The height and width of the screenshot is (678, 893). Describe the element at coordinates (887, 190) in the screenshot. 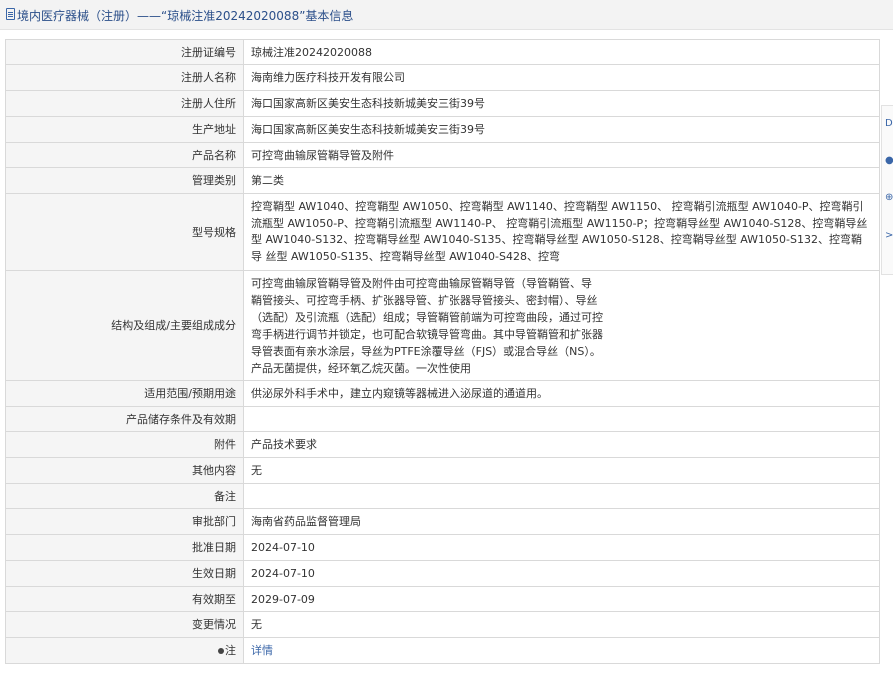

I see `floating-sidebar: D ● ⊕ >` at that location.